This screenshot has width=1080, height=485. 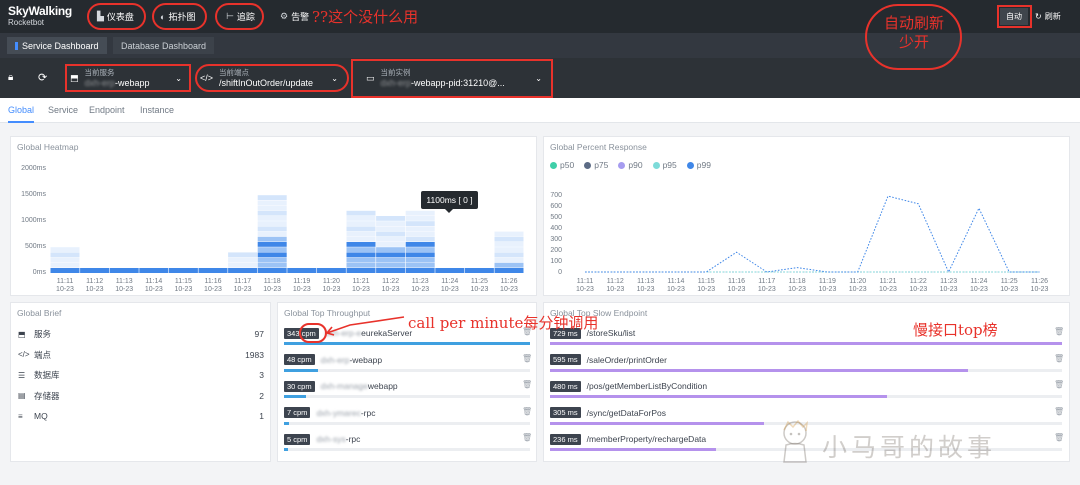 What do you see at coordinates (365, 326) in the screenshot?
I see `annotation-arrow` at bounding box center [365, 326].